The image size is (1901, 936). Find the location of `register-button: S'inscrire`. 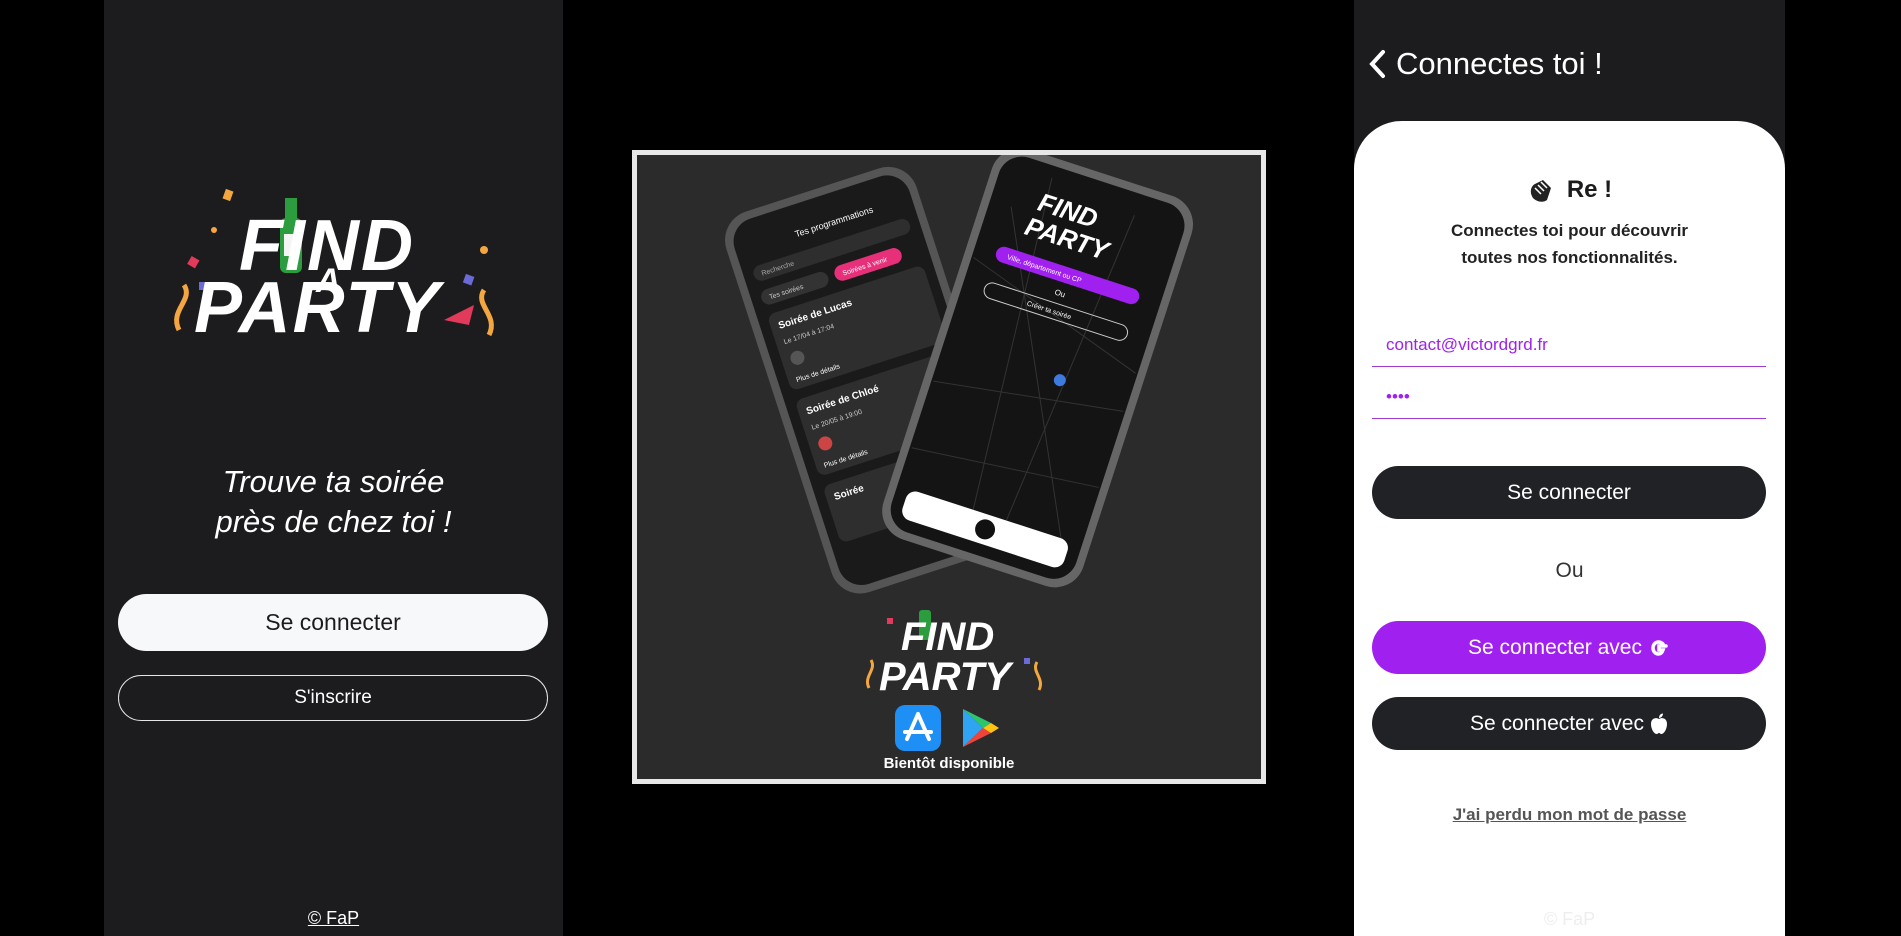

register-button: S'inscrire is located at coordinates (333, 698).